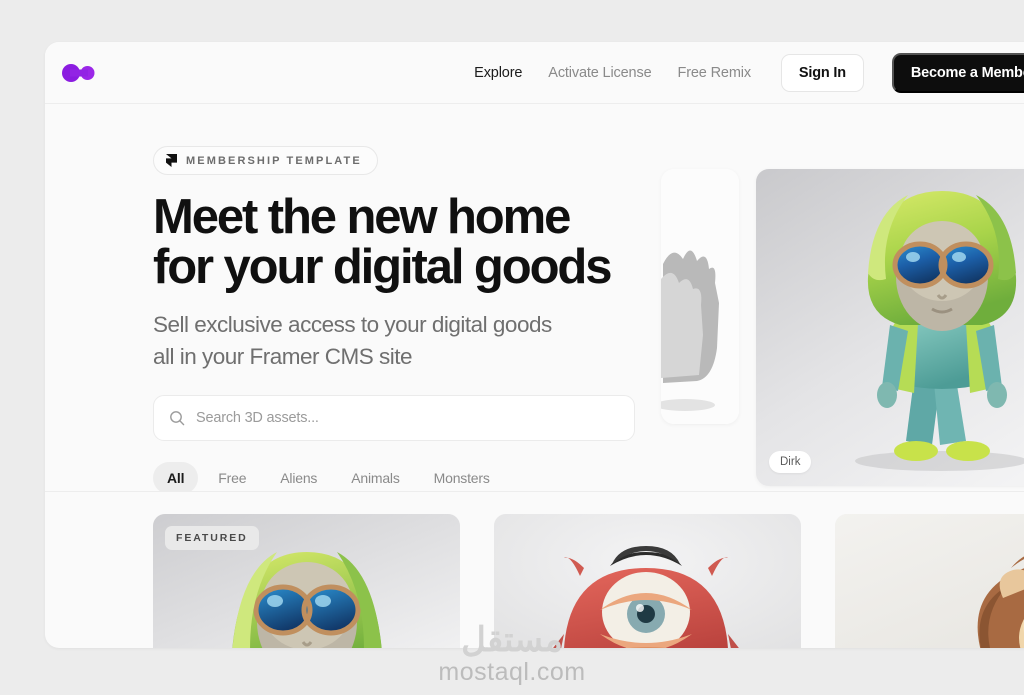  Describe the element at coordinates (362, 217) in the screenshot. I see `headline-line-1: Meet the new home` at that location.